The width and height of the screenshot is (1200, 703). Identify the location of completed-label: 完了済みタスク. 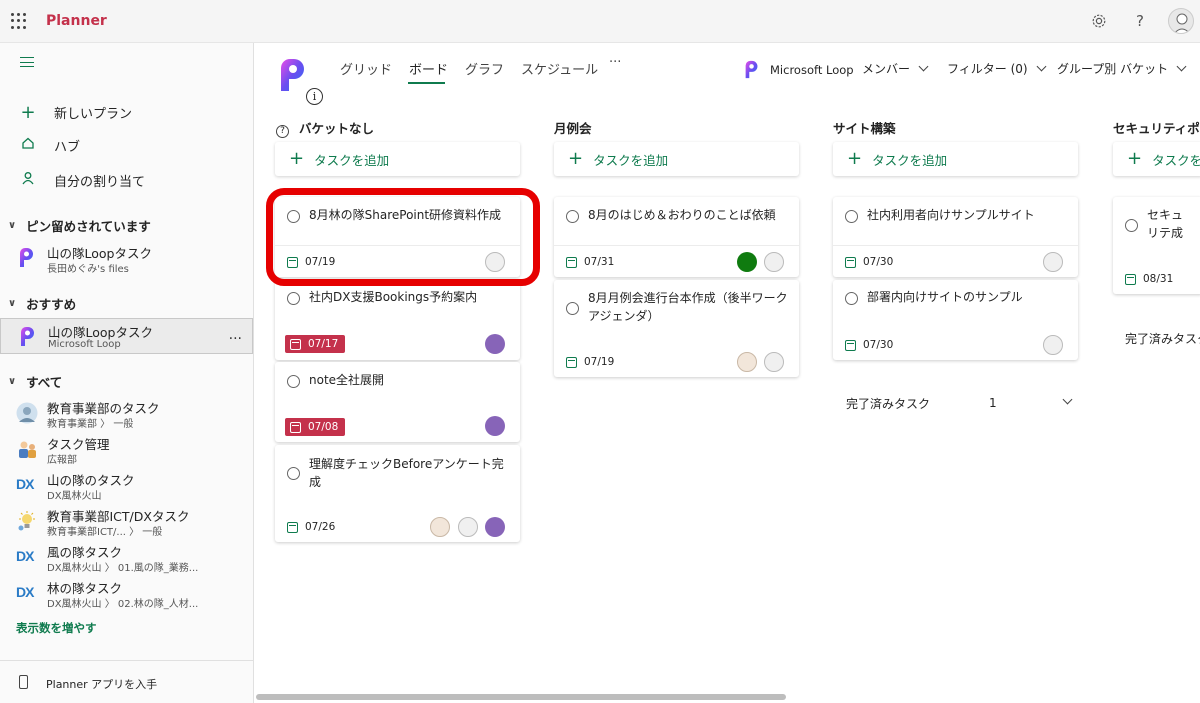
(888, 404).